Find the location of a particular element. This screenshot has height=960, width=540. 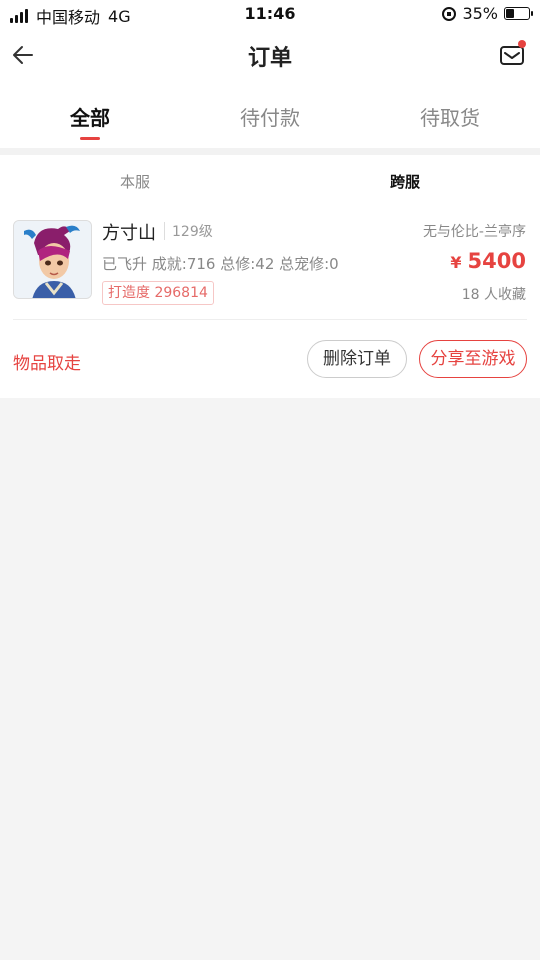

share-to-game-button: 分享至游戏 is located at coordinates (473, 359).